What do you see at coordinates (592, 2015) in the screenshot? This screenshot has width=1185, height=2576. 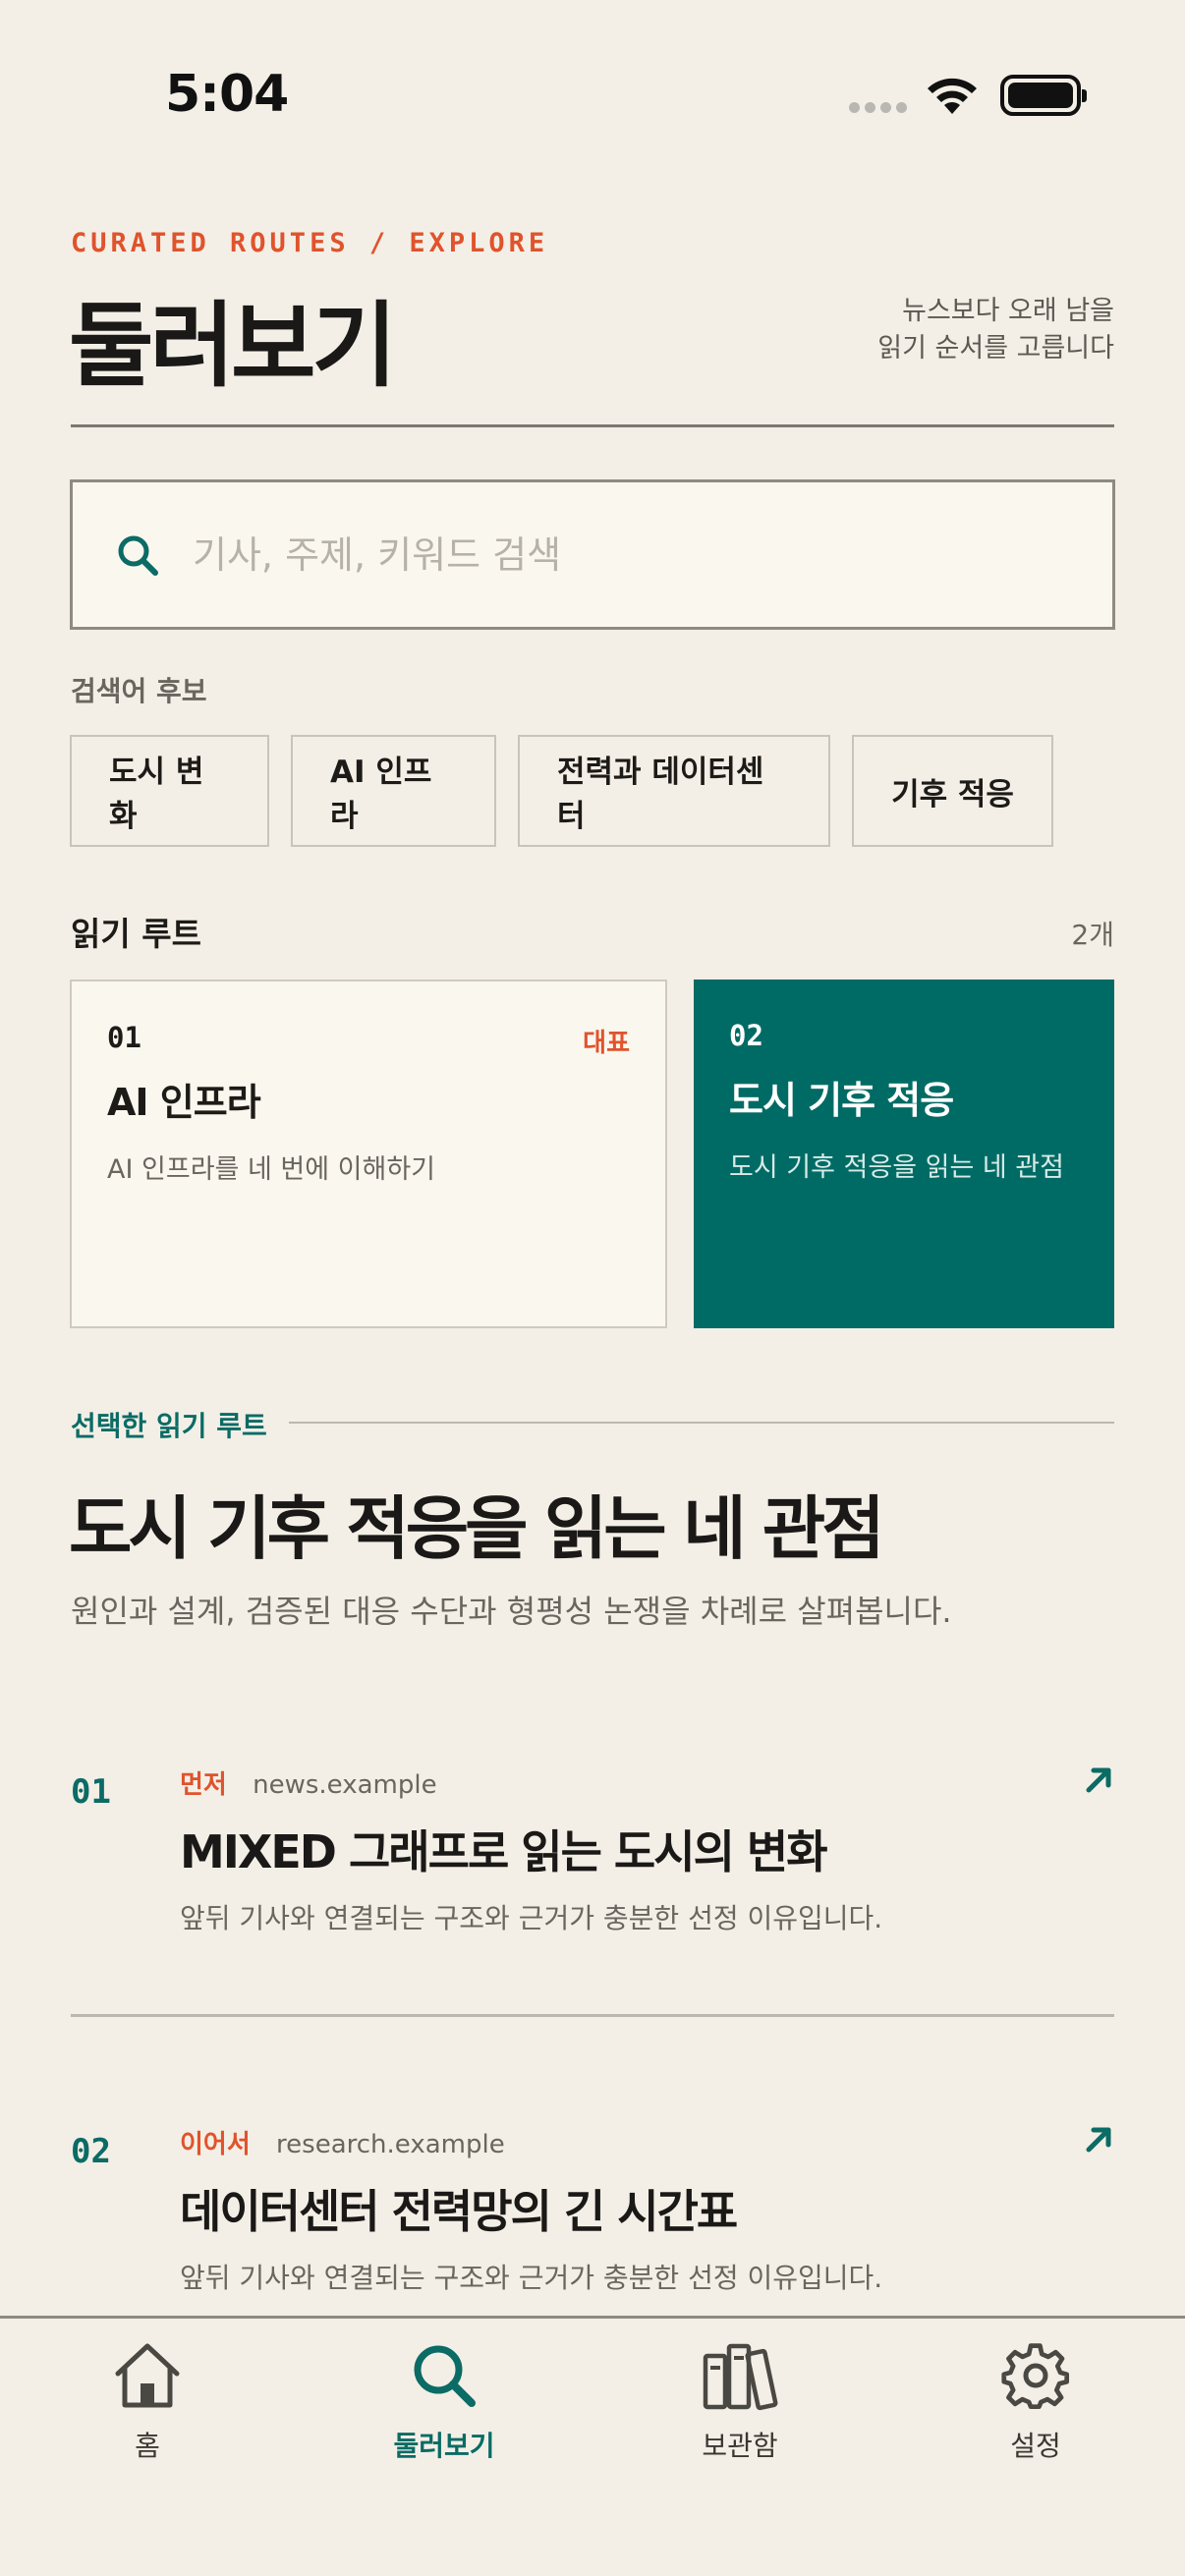 I see `article-divider` at bounding box center [592, 2015].